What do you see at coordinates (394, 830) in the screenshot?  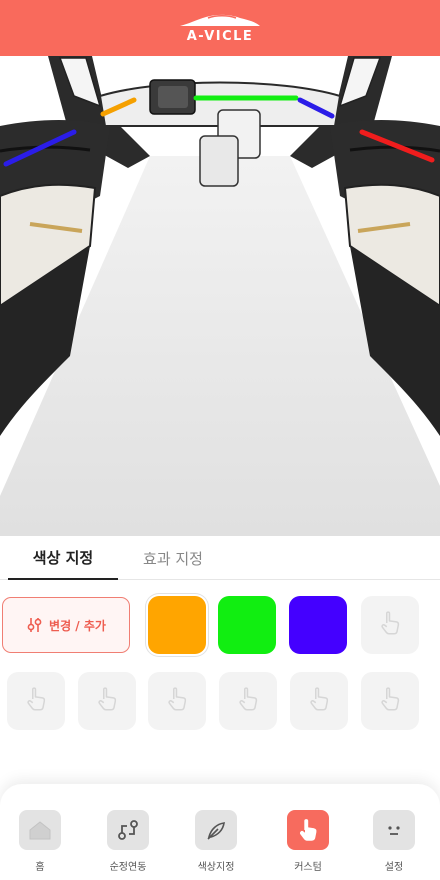 I see `face-icon` at bounding box center [394, 830].